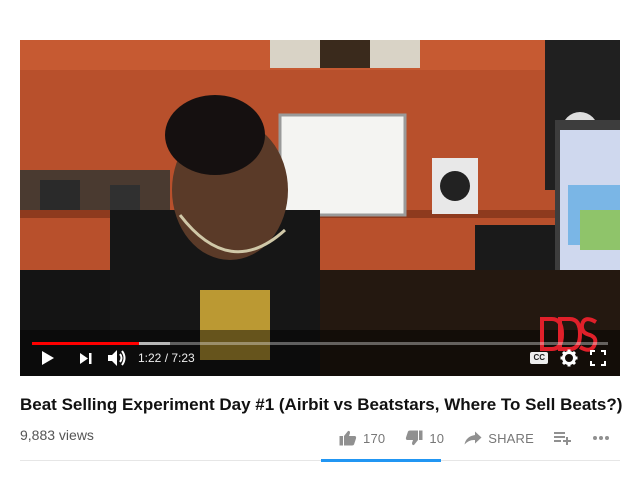  I want to click on fullscreen-button, so click(598, 358).